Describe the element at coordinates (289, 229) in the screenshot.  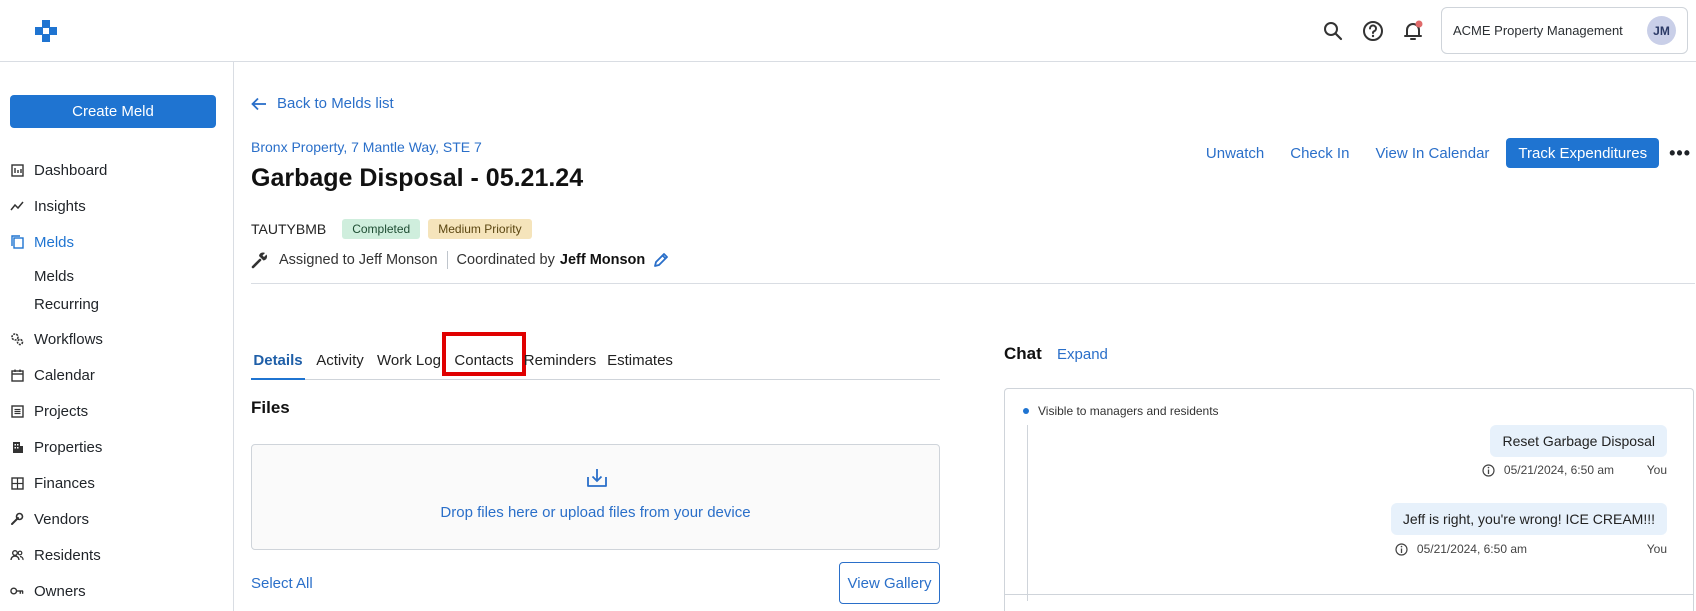
I see `meld-code: TAUTYBMB` at that location.